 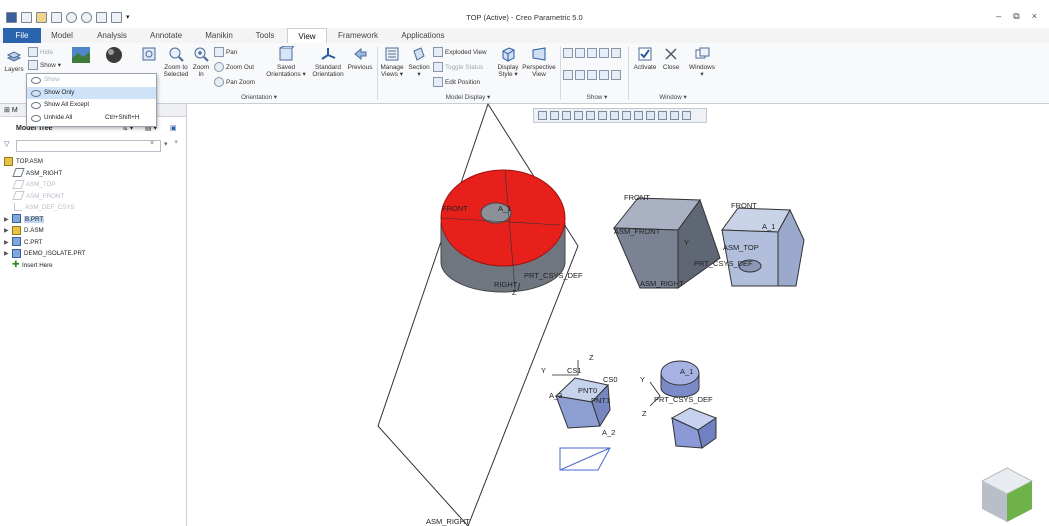 What do you see at coordinates (741, 247) in the screenshot?
I see `label-asm-top: ASM_TOP` at bounding box center [741, 247].